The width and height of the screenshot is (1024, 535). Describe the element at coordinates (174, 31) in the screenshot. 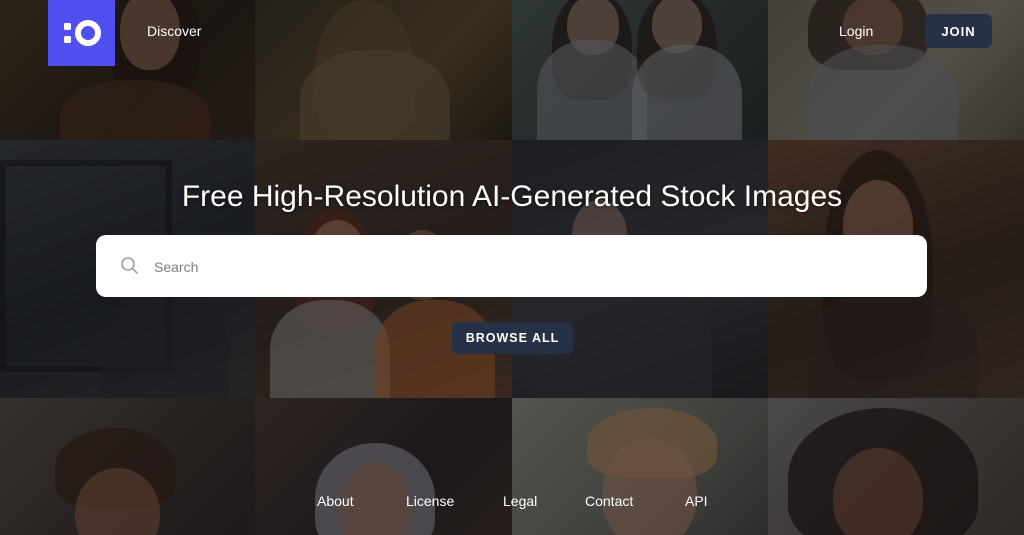

I see `nav-discover-link: Discover` at that location.